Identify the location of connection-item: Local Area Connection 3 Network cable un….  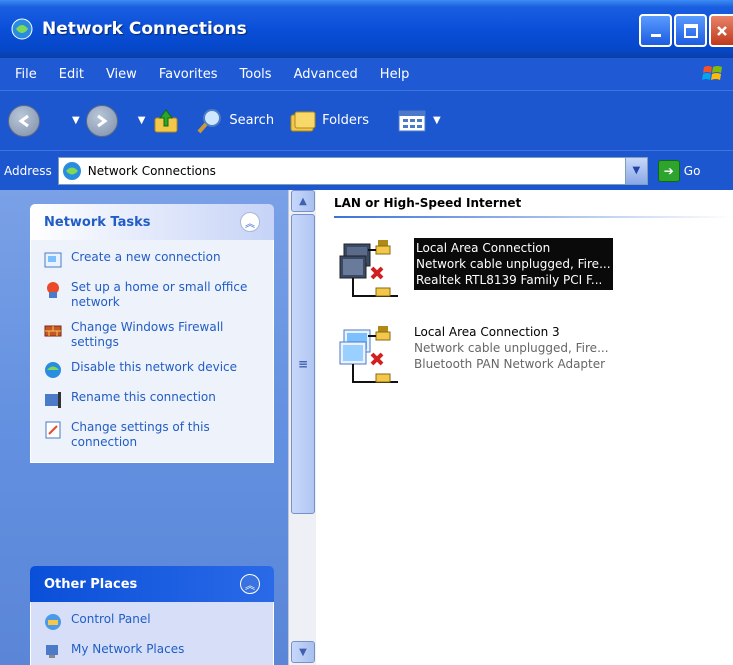
(473, 358).